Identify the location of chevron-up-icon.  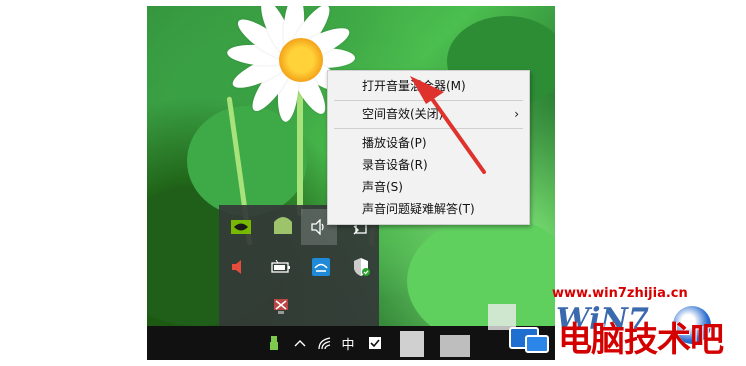
(300, 343).